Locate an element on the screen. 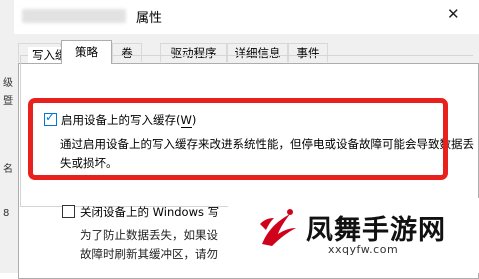 The width and height of the screenshot is (479, 279). watermark-site-name: 凤舞手游网 is located at coordinates (376, 230).